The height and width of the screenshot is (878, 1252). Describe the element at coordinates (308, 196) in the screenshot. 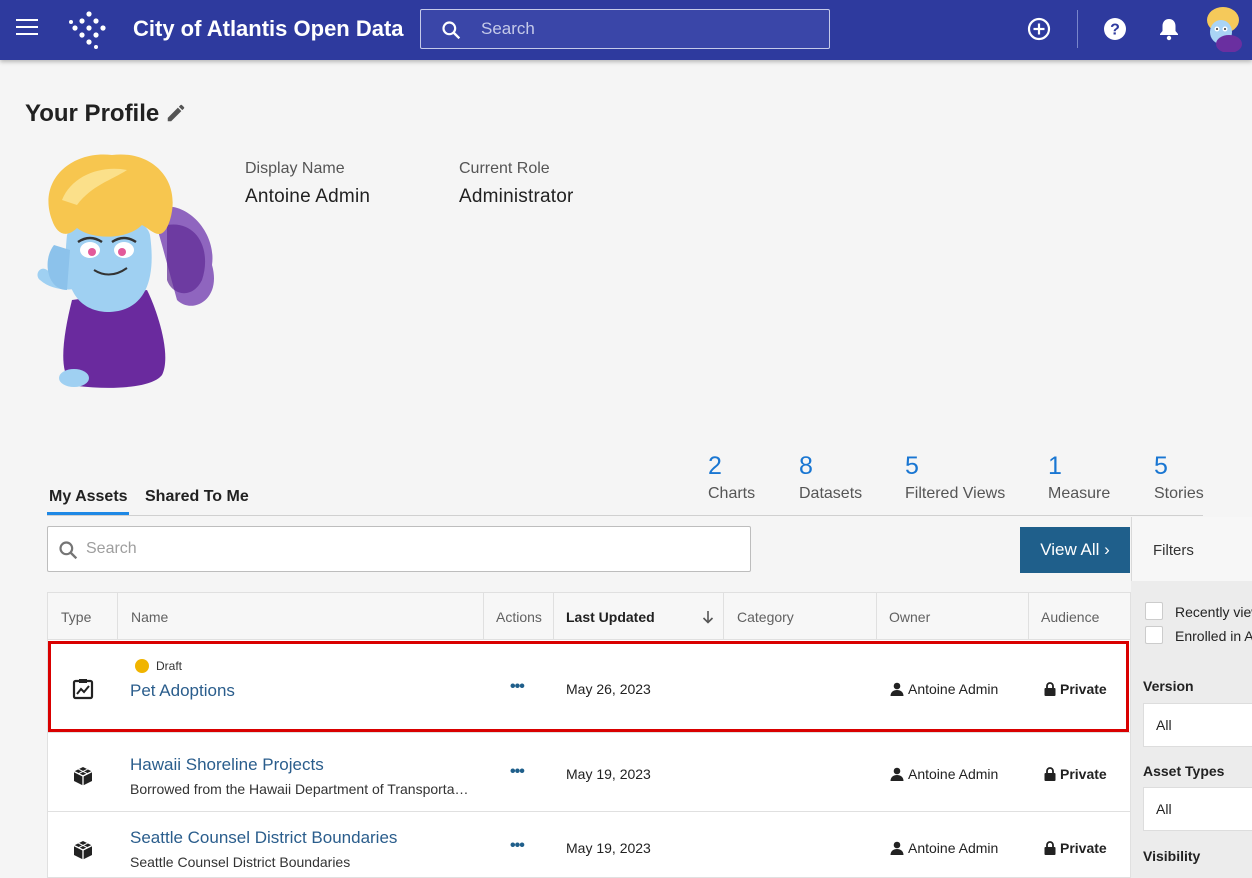

I see `display-name-value: Antoine Admin` at that location.